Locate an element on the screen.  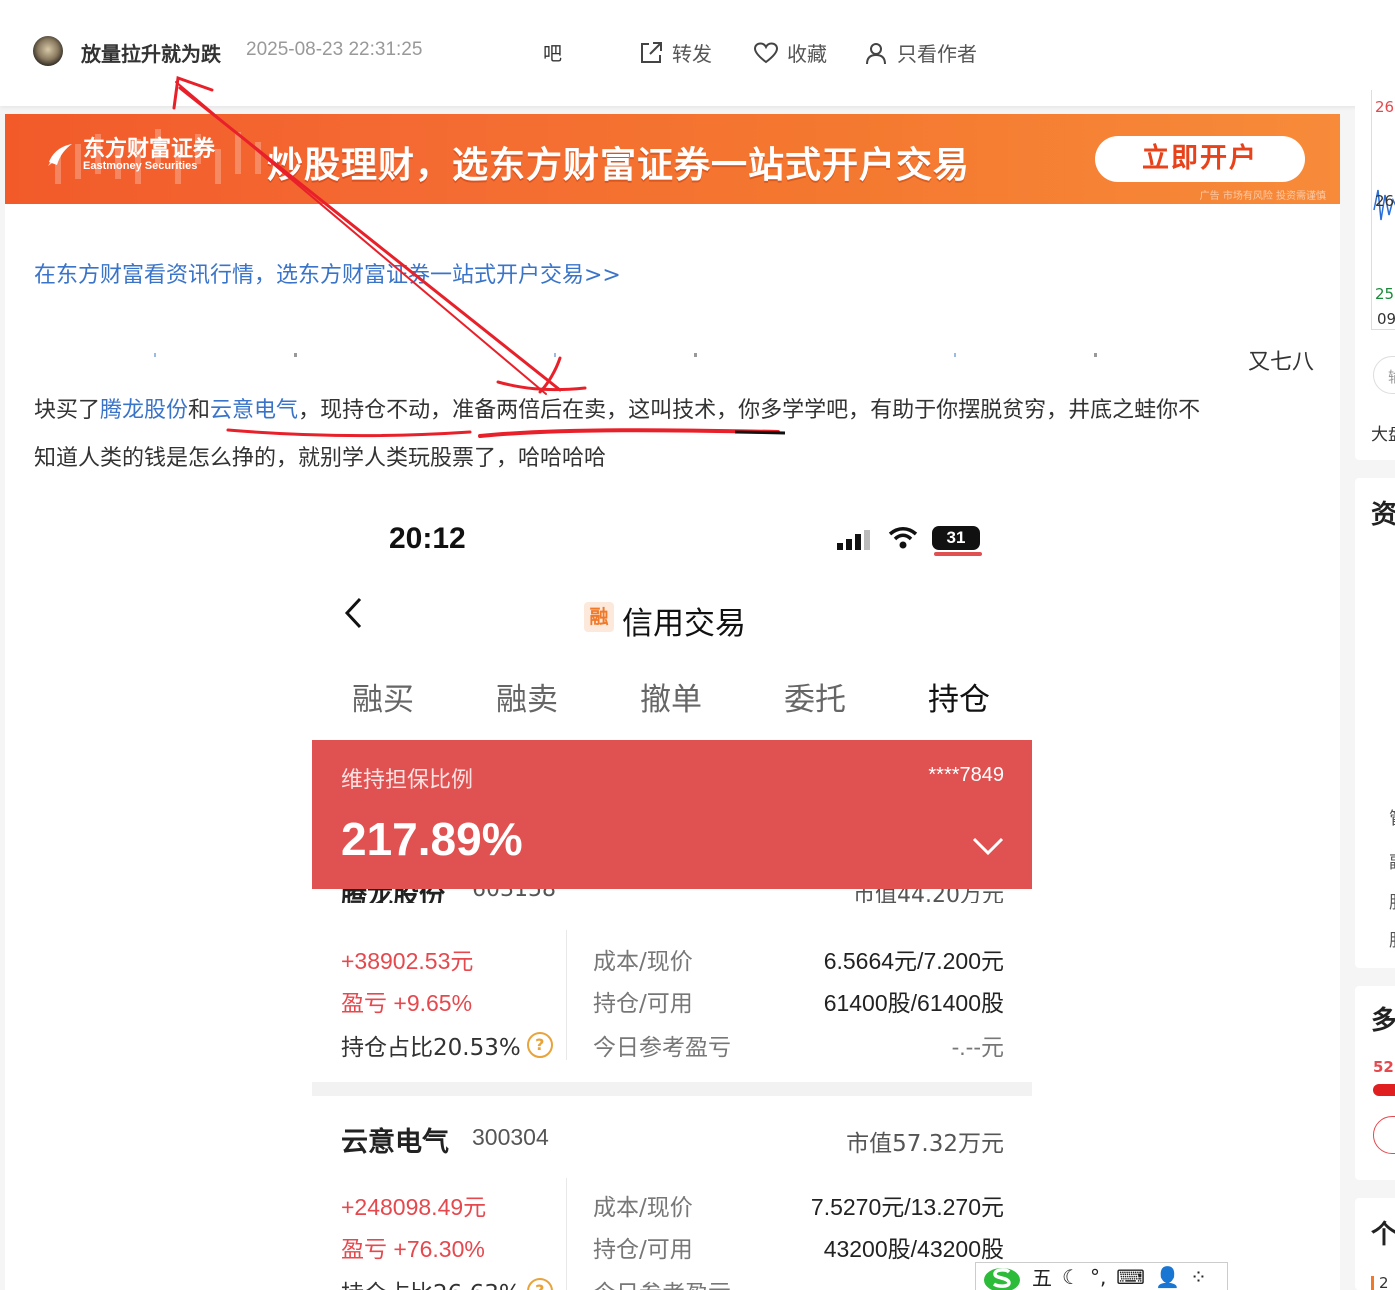
only-author-button: 只看作者 is located at coordinates (920, 52).